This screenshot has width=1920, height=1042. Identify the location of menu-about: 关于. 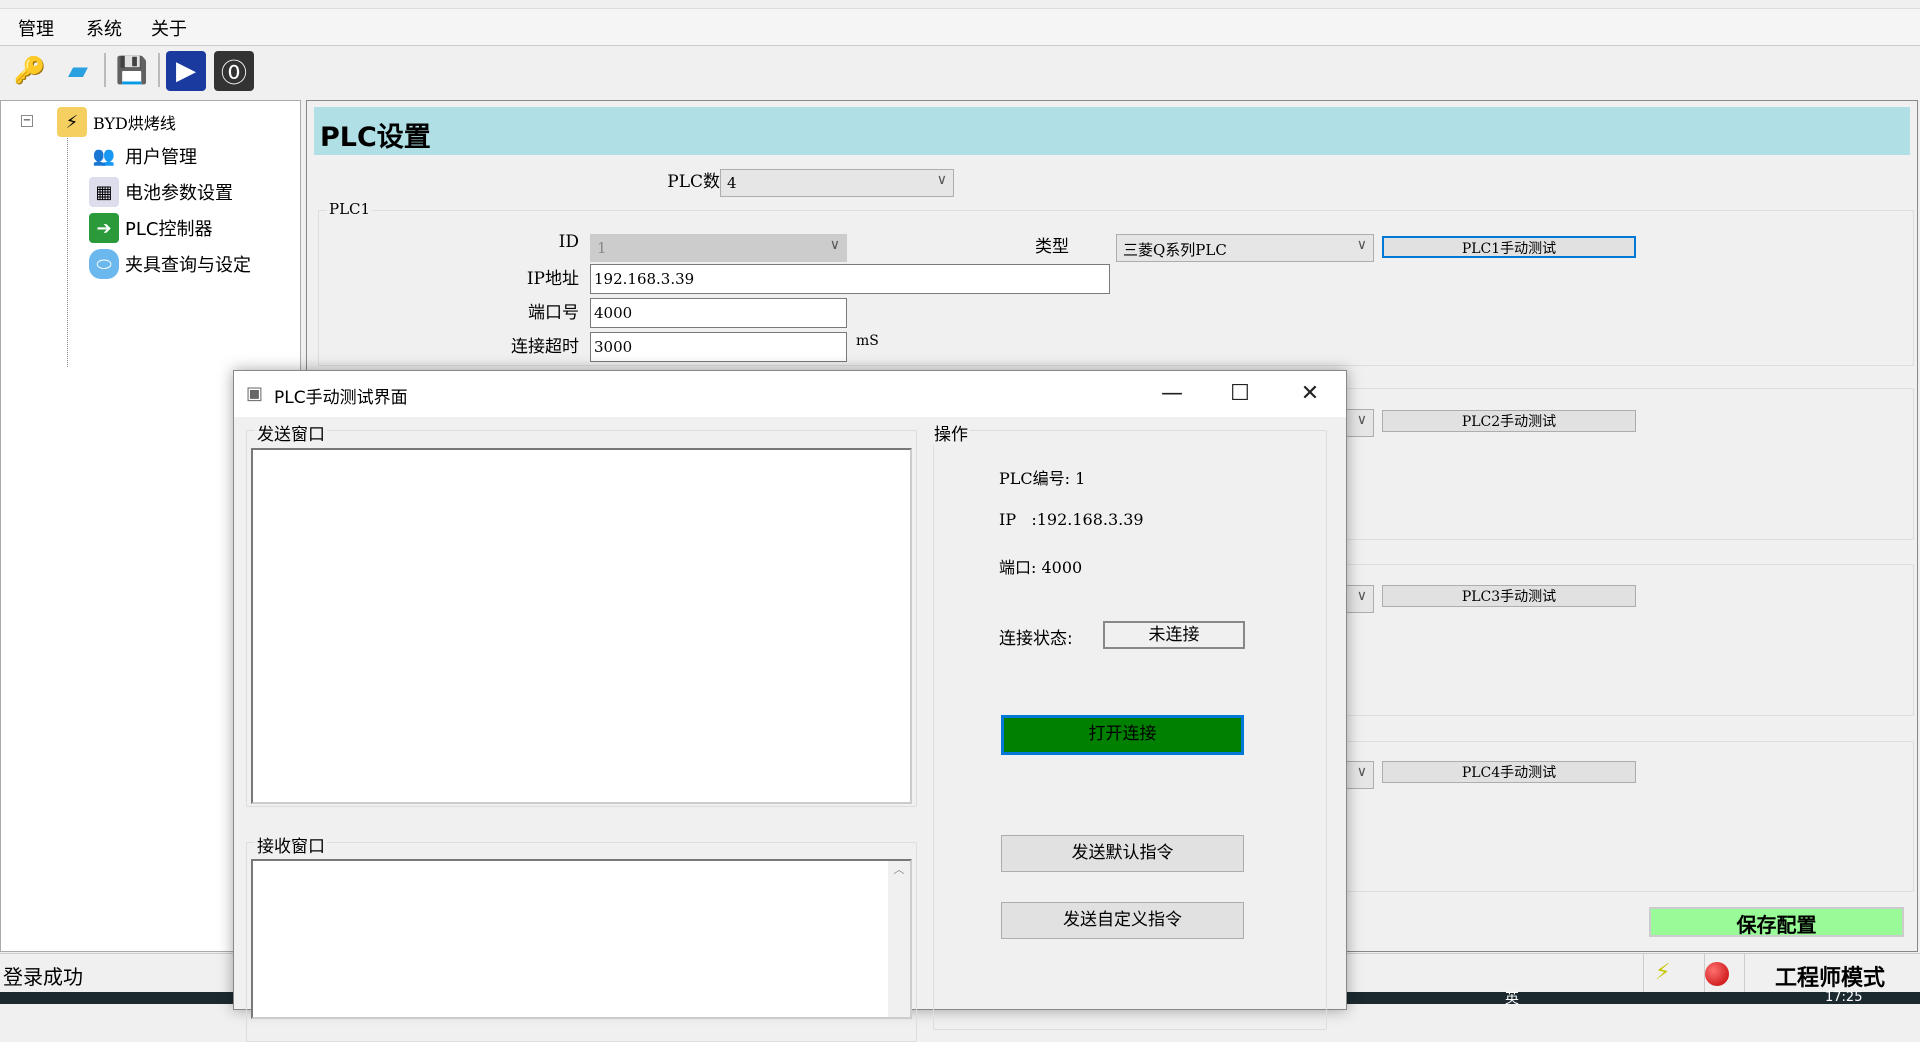
(169, 28).